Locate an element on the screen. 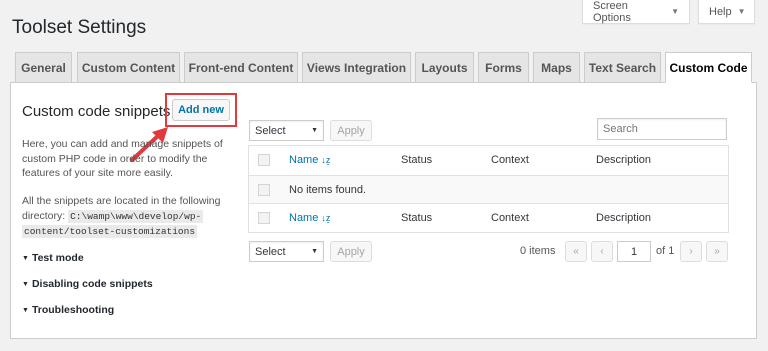 The image size is (768, 351). disabling-snippets-toggle: ▼ Disabling code snippets is located at coordinates (87, 284).